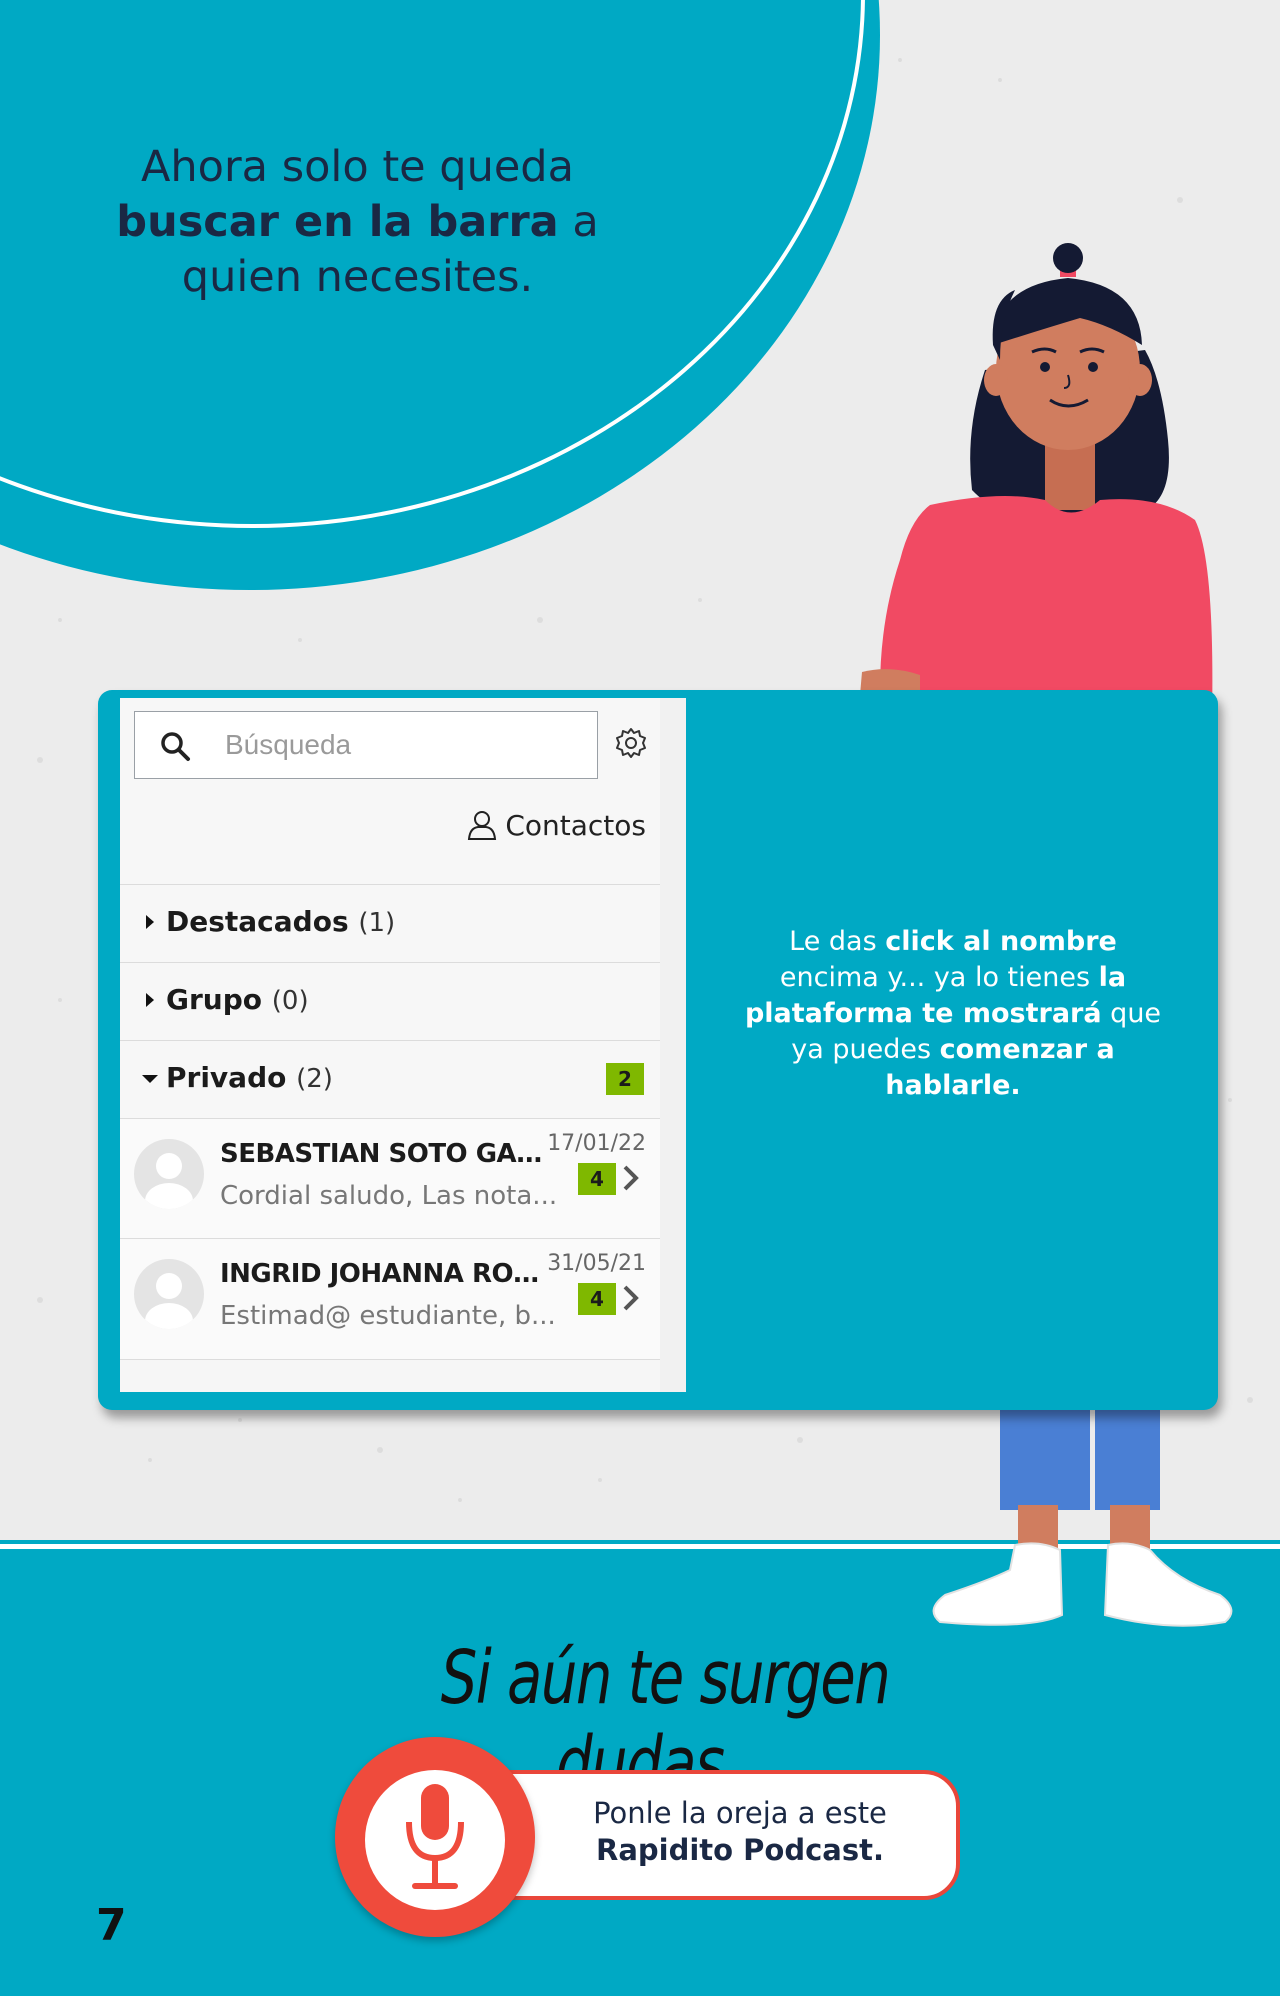  I want to click on page-number: 7, so click(111, 1925).